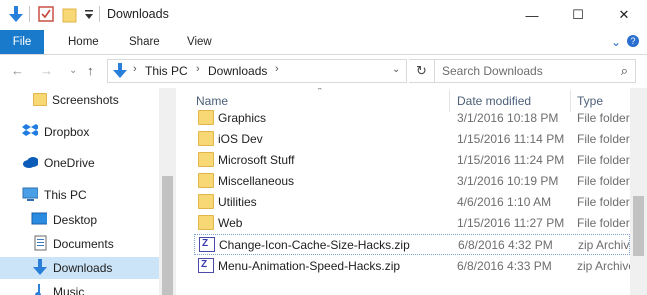  I want to click on nav-item-this-pc: This PC, so click(79, 195).